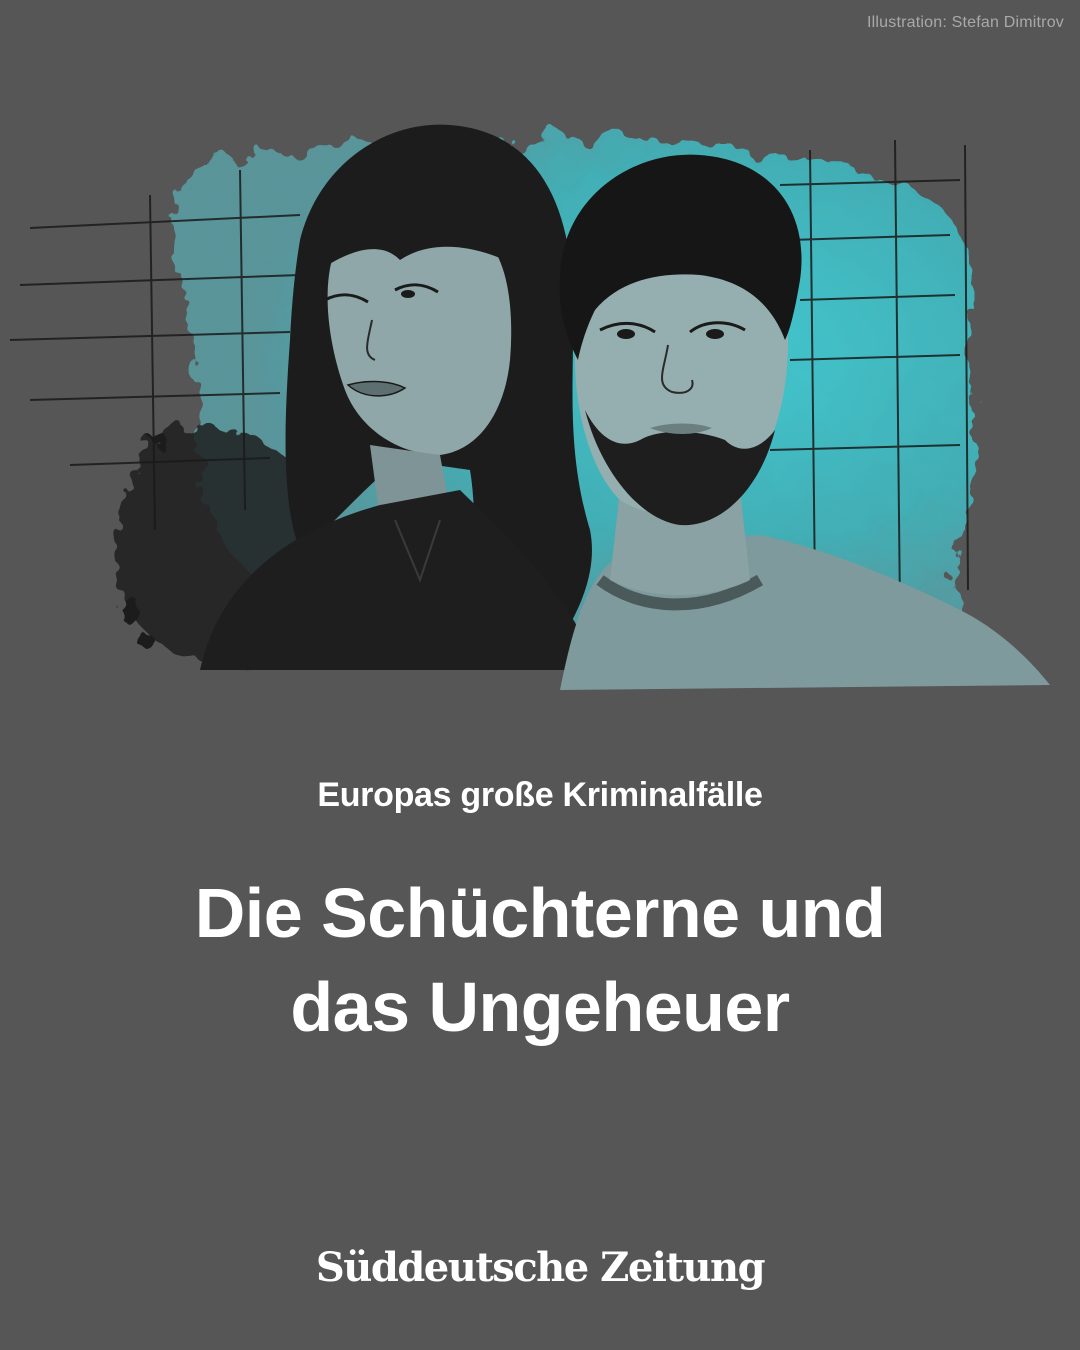  Describe the element at coordinates (965, 22) in the screenshot. I see `illustration-credit: Illustration: Stefan Dimitrov` at that location.